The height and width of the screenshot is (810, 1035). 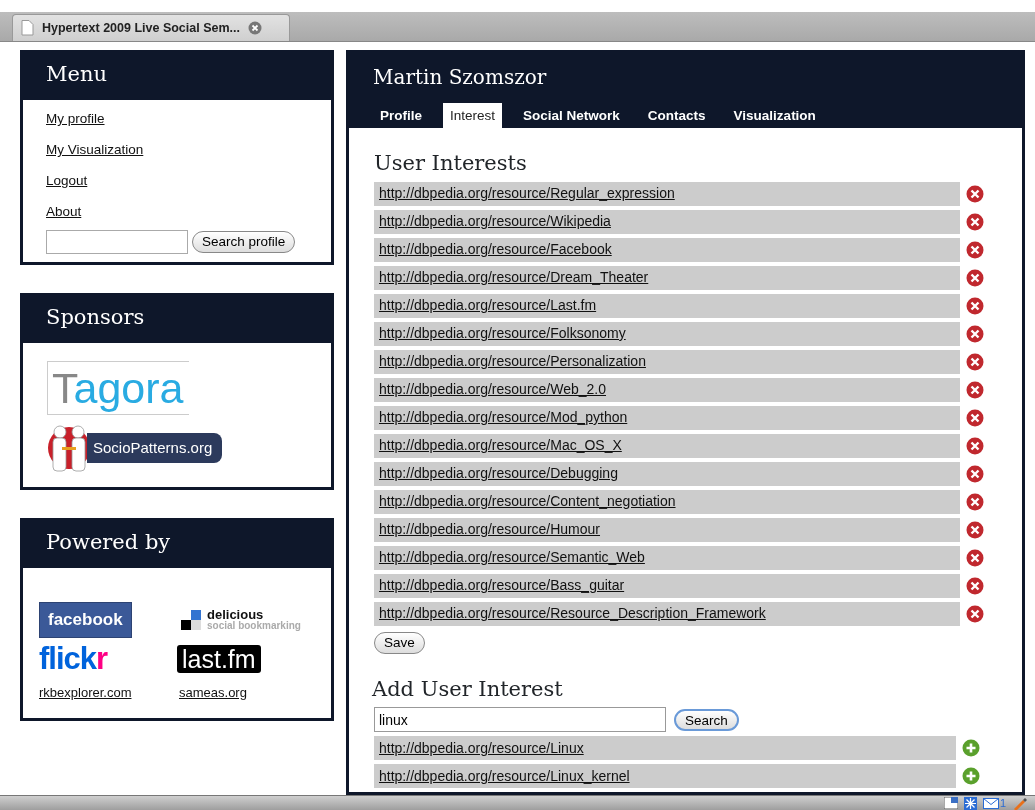 I want to click on save-button: Save, so click(x=399, y=642).